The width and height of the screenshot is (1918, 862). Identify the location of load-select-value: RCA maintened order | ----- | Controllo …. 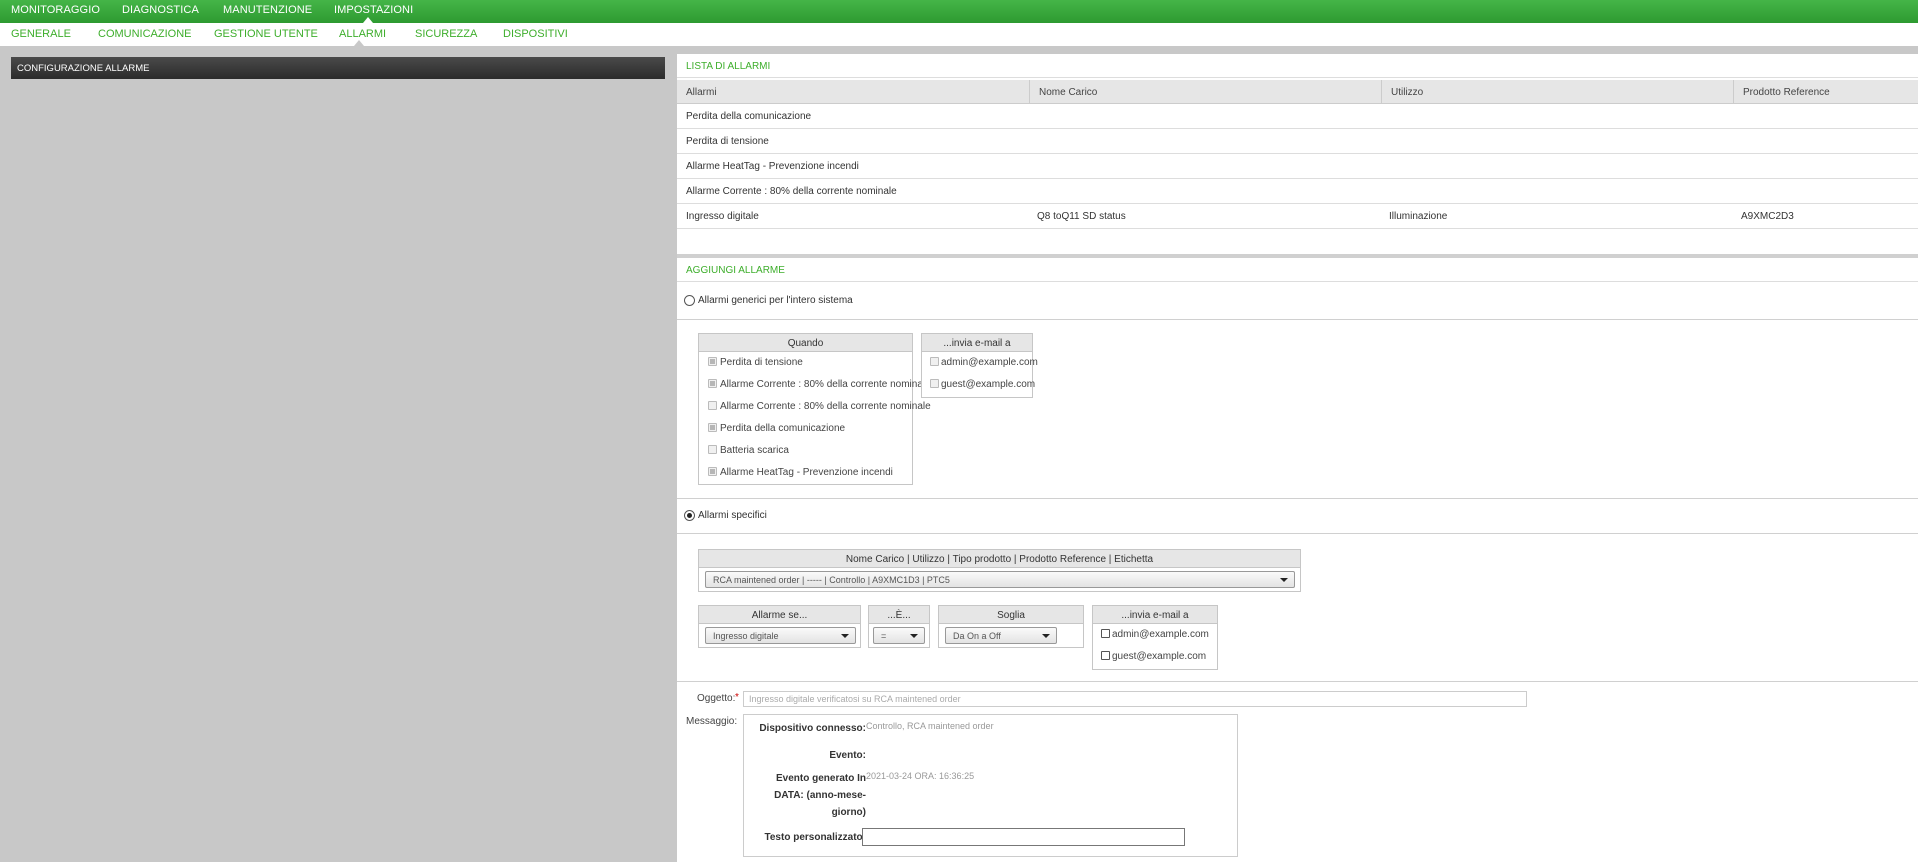
(831, 580).